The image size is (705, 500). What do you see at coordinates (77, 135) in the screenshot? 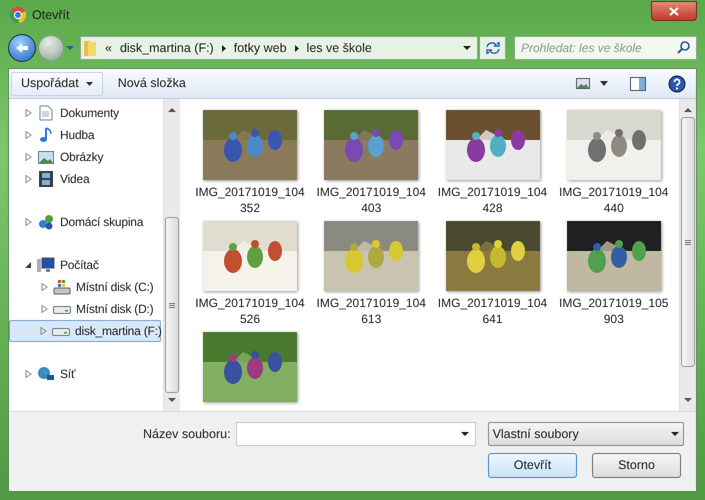
I see `tree-item-label: Hudba` at bounding box center [77, 135].